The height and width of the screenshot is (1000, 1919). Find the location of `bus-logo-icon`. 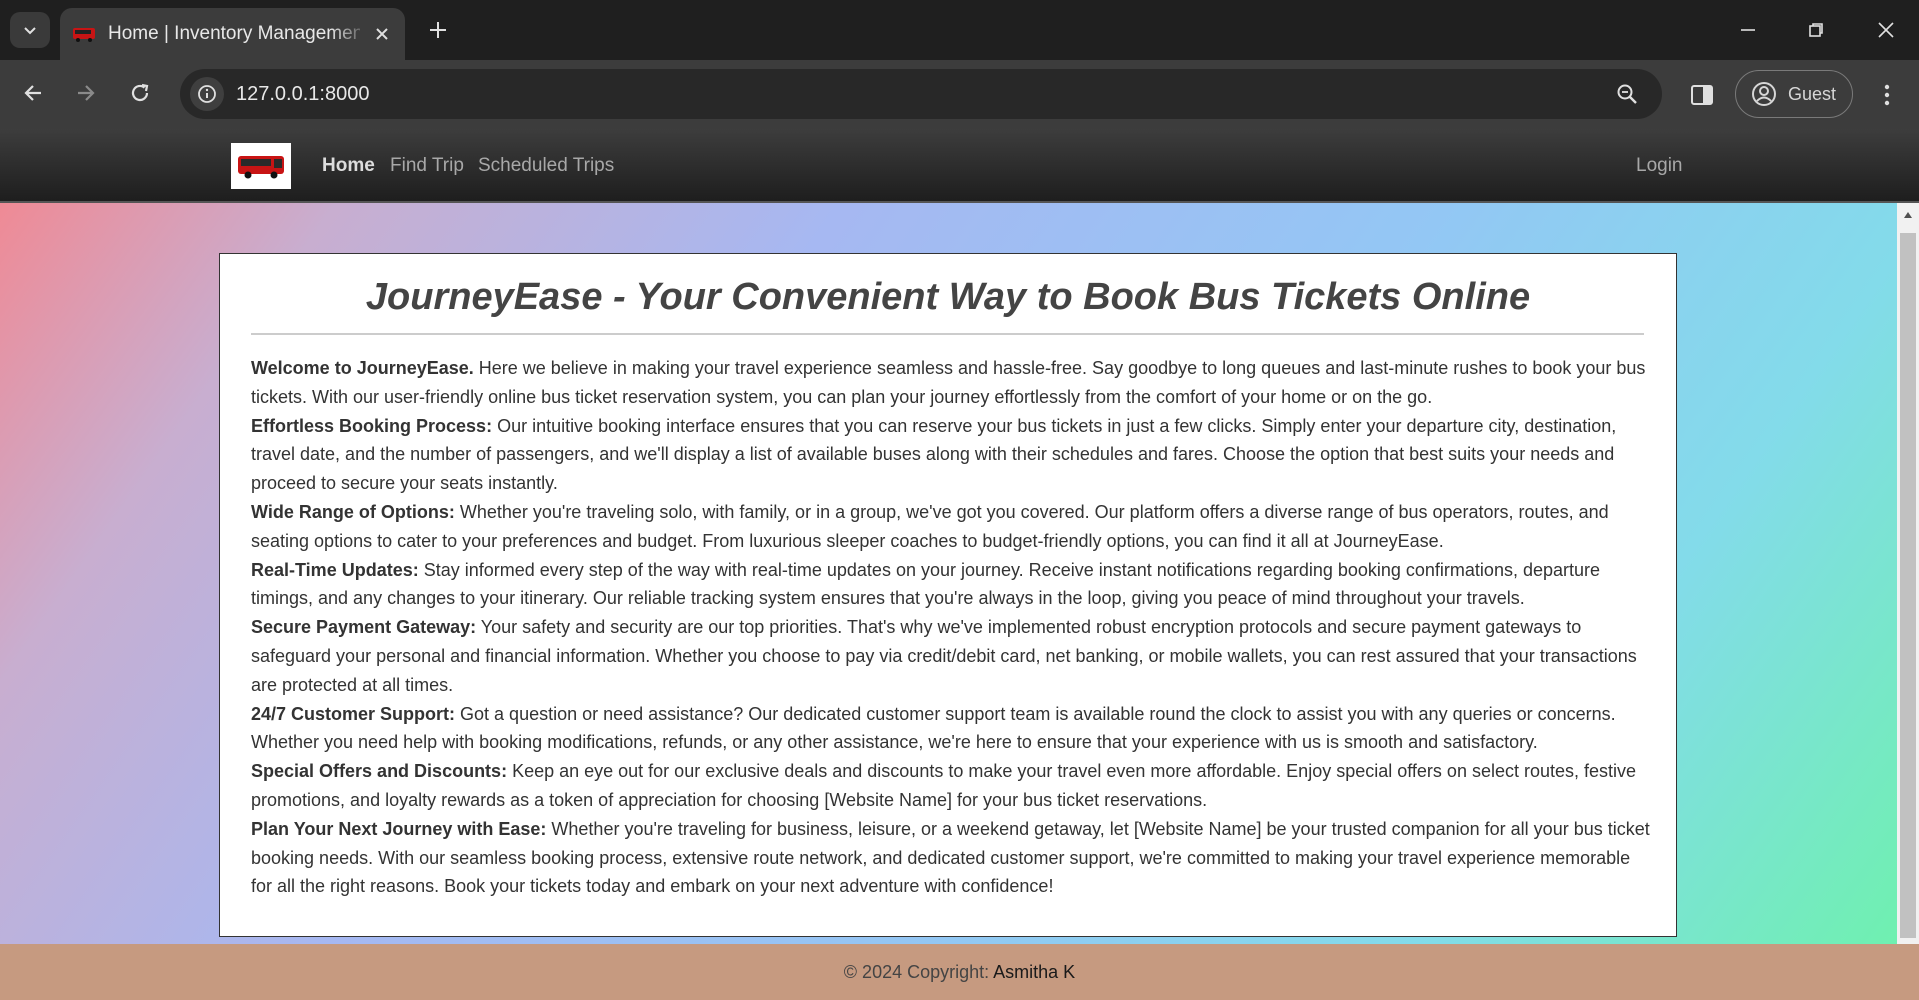

bus-logo-icon is located at coordinates (261, 167).